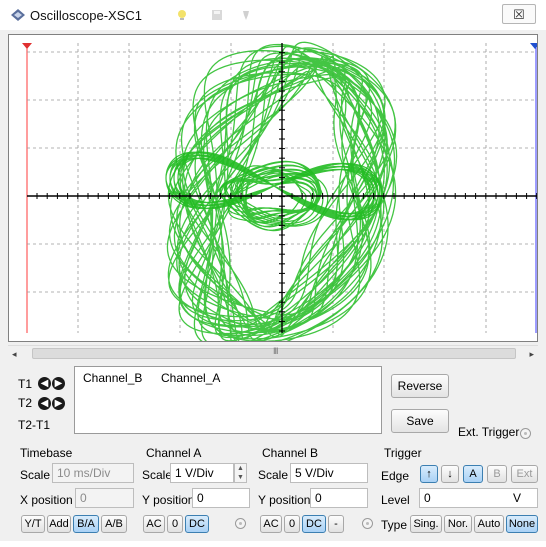 The height and width of the screenshot is (547, 546). Describe the element at coordinates (516, 498) in the screenshot. I see `level-unit: V` at that location.